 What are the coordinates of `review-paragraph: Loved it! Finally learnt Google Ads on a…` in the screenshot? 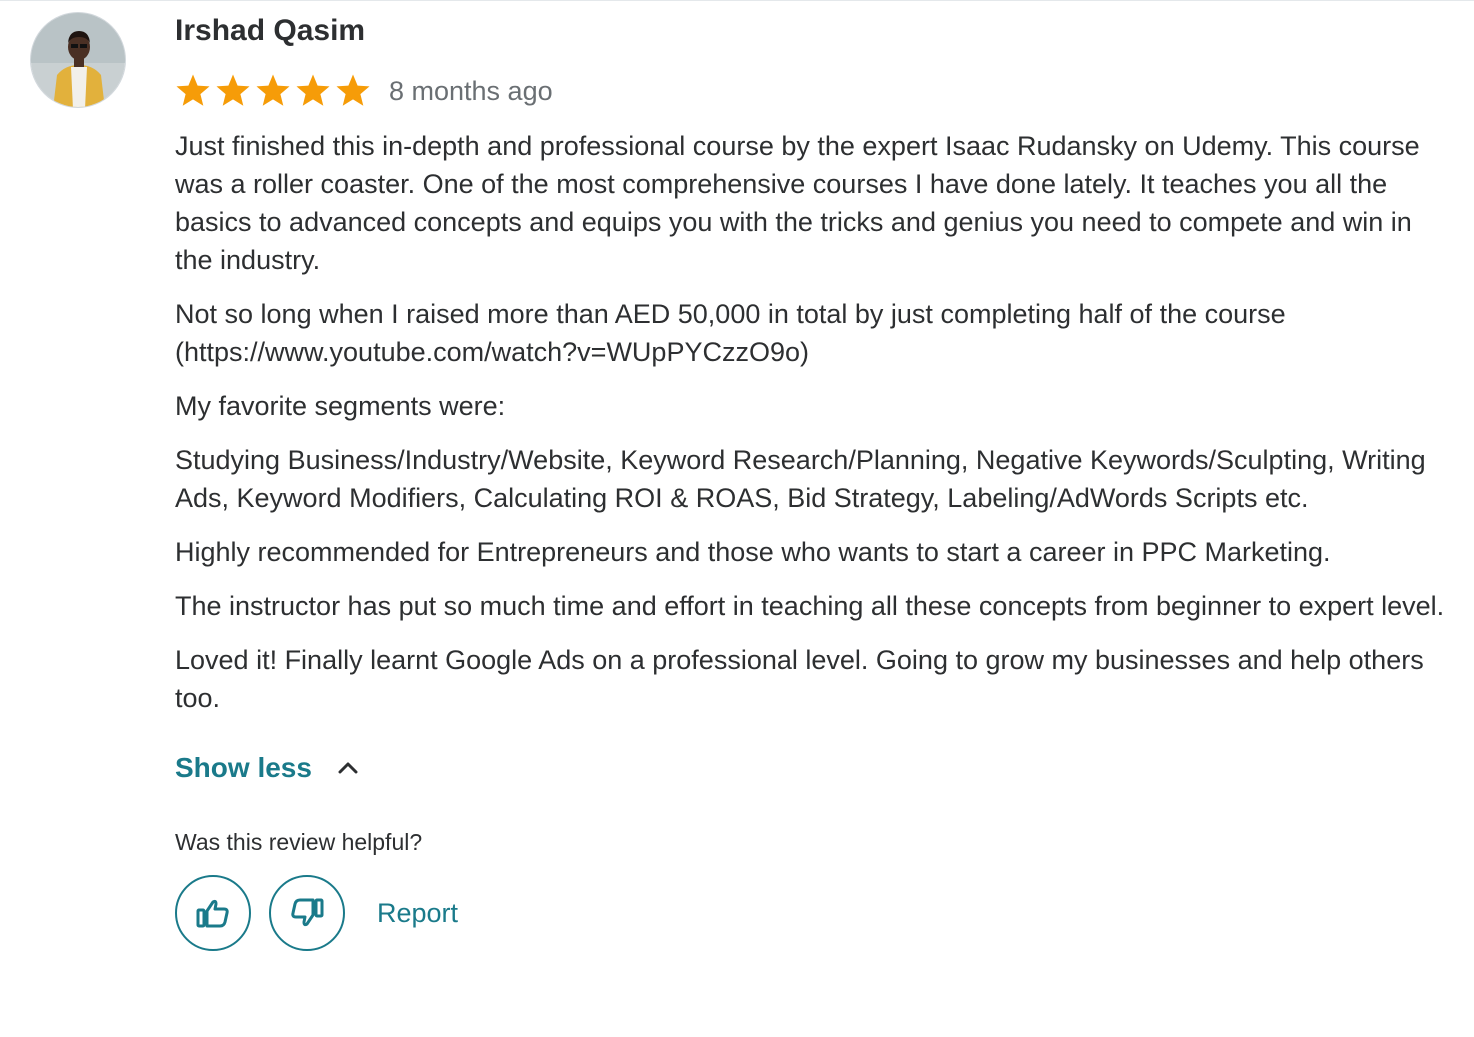 It's located at (799, 679).